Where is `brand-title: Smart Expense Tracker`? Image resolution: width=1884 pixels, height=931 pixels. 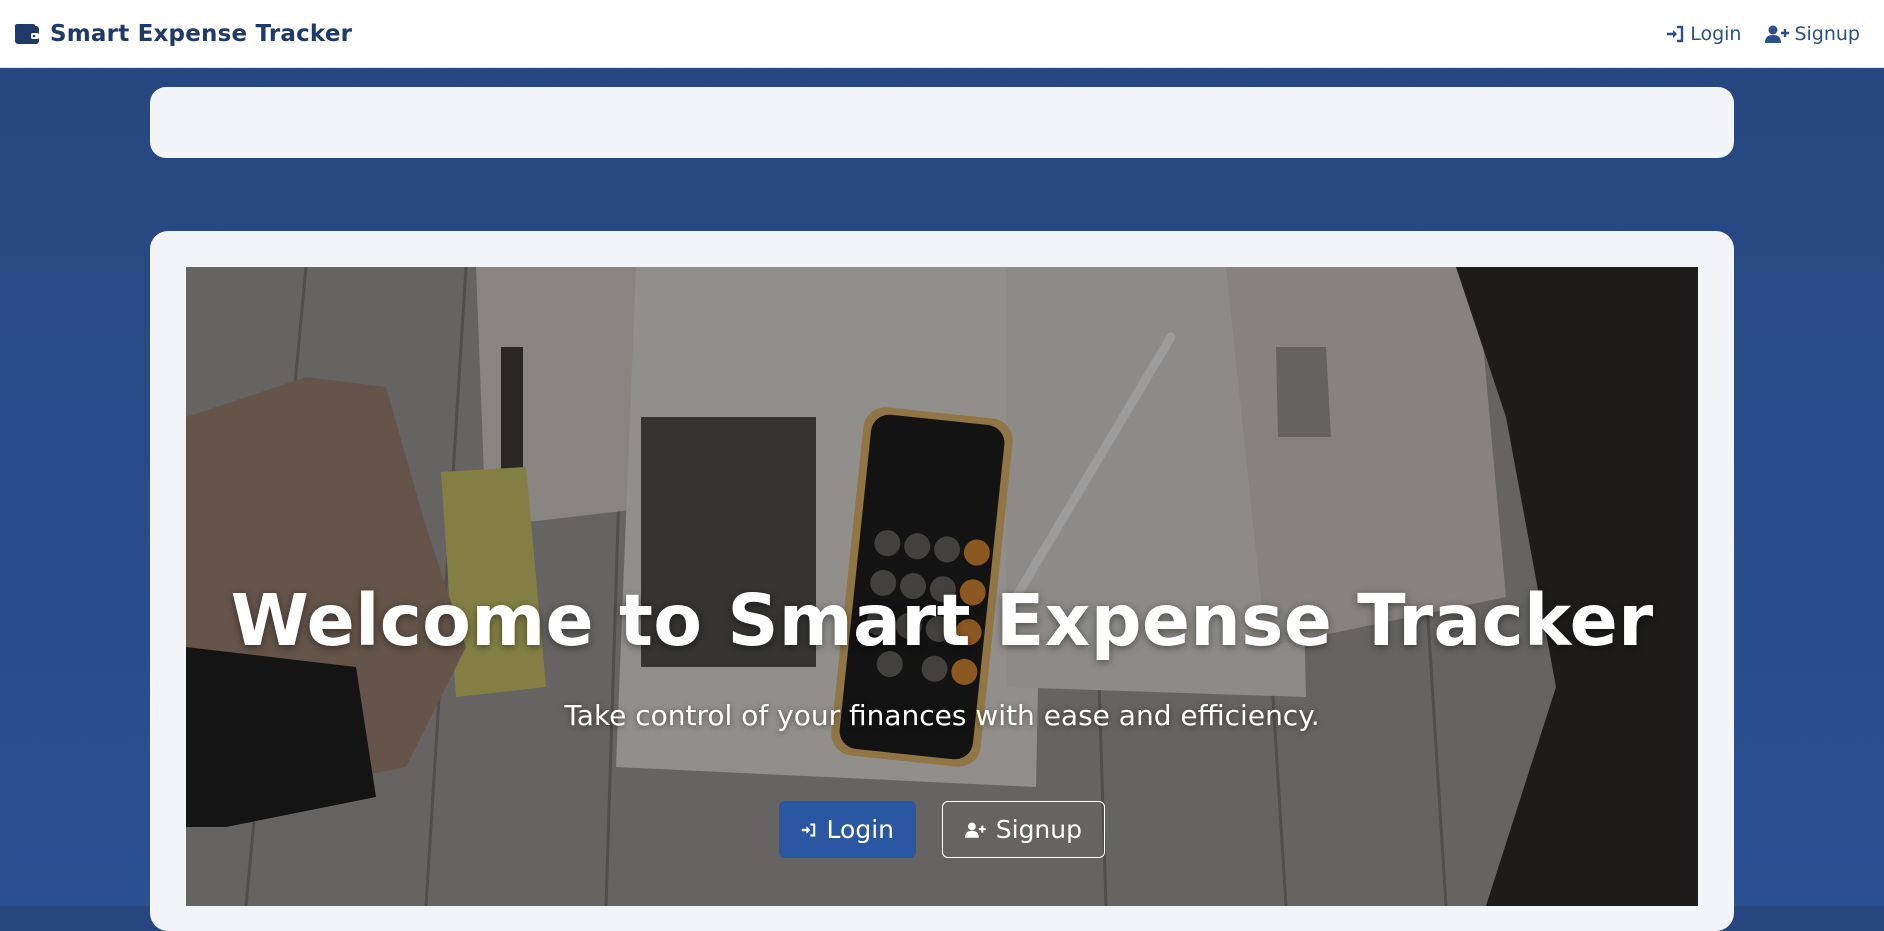
brand-title: Smart Expense Tracker is located at coordinates (201, 34).